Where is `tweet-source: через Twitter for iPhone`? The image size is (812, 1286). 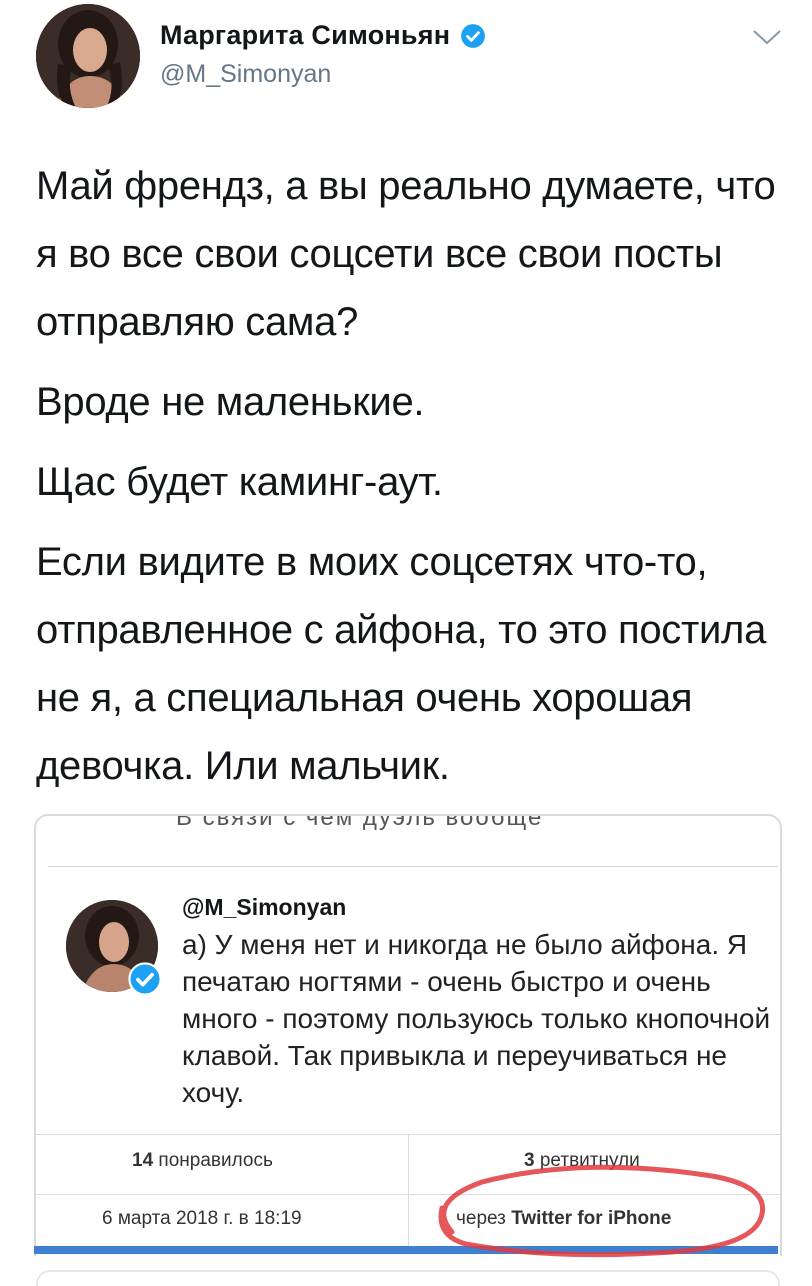
tweet-source: через Twitter for iPhone is located at coordinates (563, 1219).